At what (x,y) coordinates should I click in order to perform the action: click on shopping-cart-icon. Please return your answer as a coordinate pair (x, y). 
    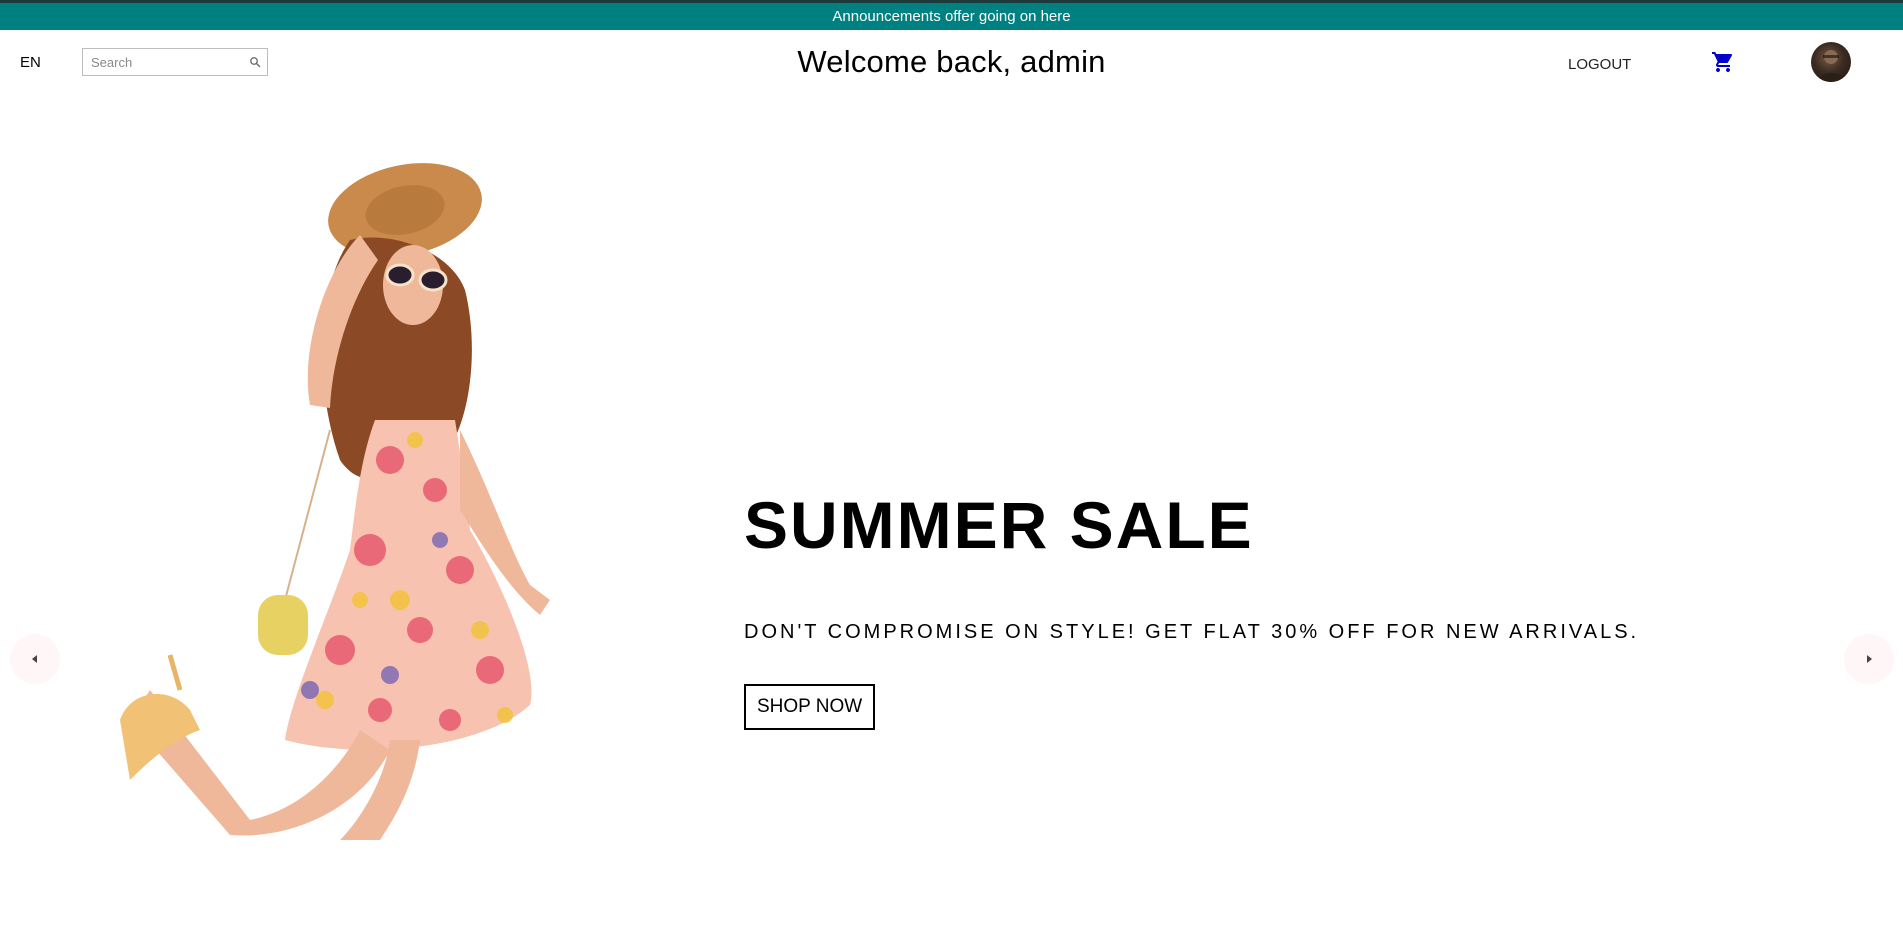
    Looking at the image, I should click on (1723, 64).